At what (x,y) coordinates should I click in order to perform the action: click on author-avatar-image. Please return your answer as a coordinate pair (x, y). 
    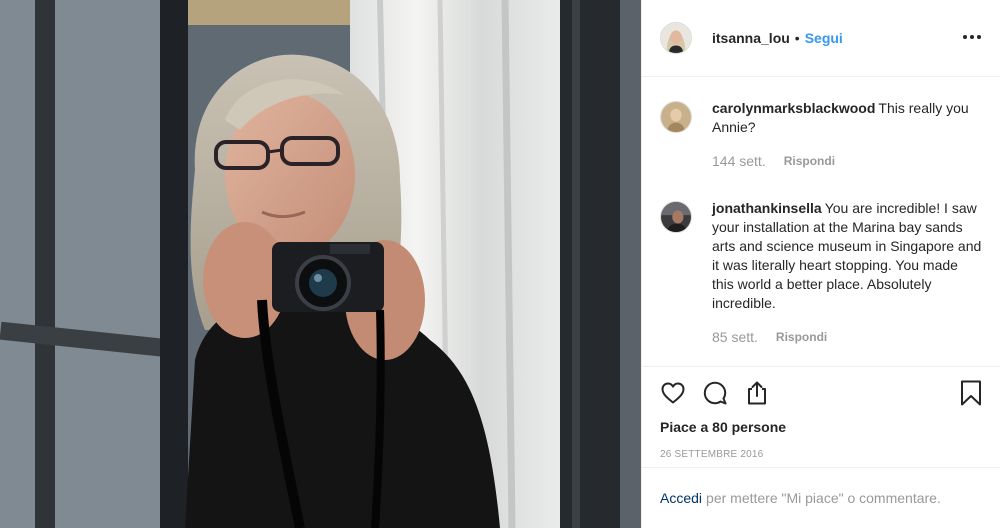
    Looking at the image, I should click on (676, 38).